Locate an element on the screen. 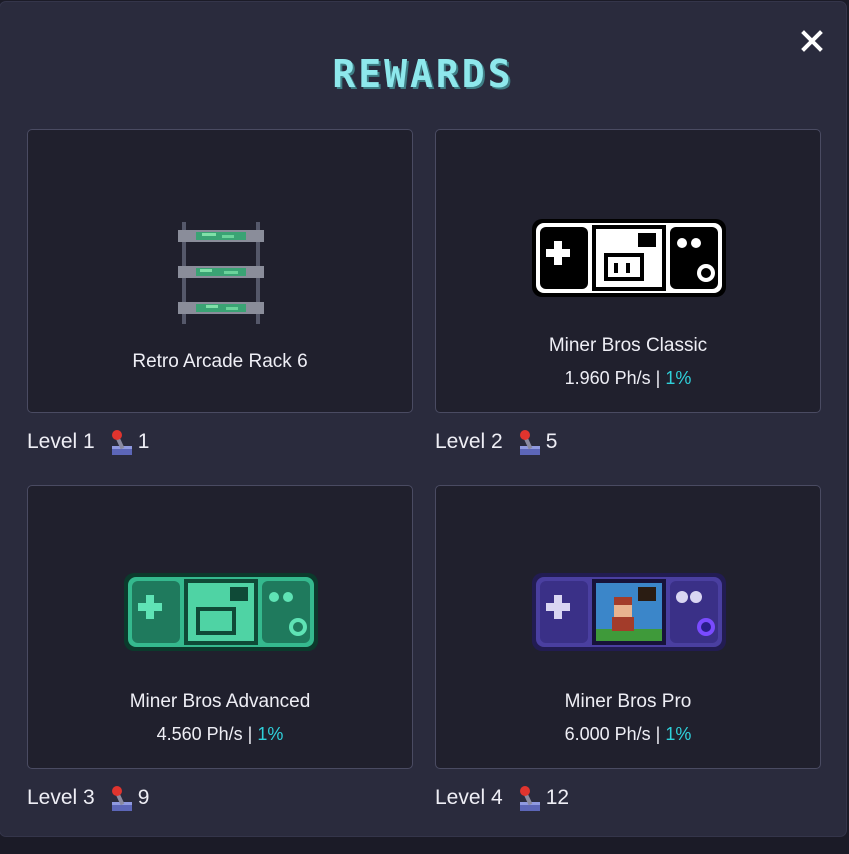 Image resolution: width=849 pixels, height=854 pixels. hashrate: 4.560 Ph/s is located at coordinates (199, 734).